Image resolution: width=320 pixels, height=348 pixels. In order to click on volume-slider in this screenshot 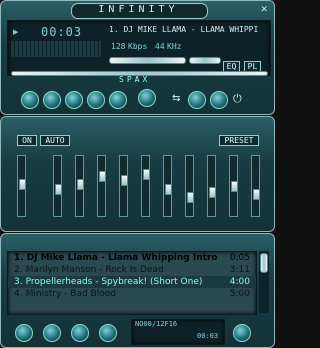, I will do `click(147, 60)`.